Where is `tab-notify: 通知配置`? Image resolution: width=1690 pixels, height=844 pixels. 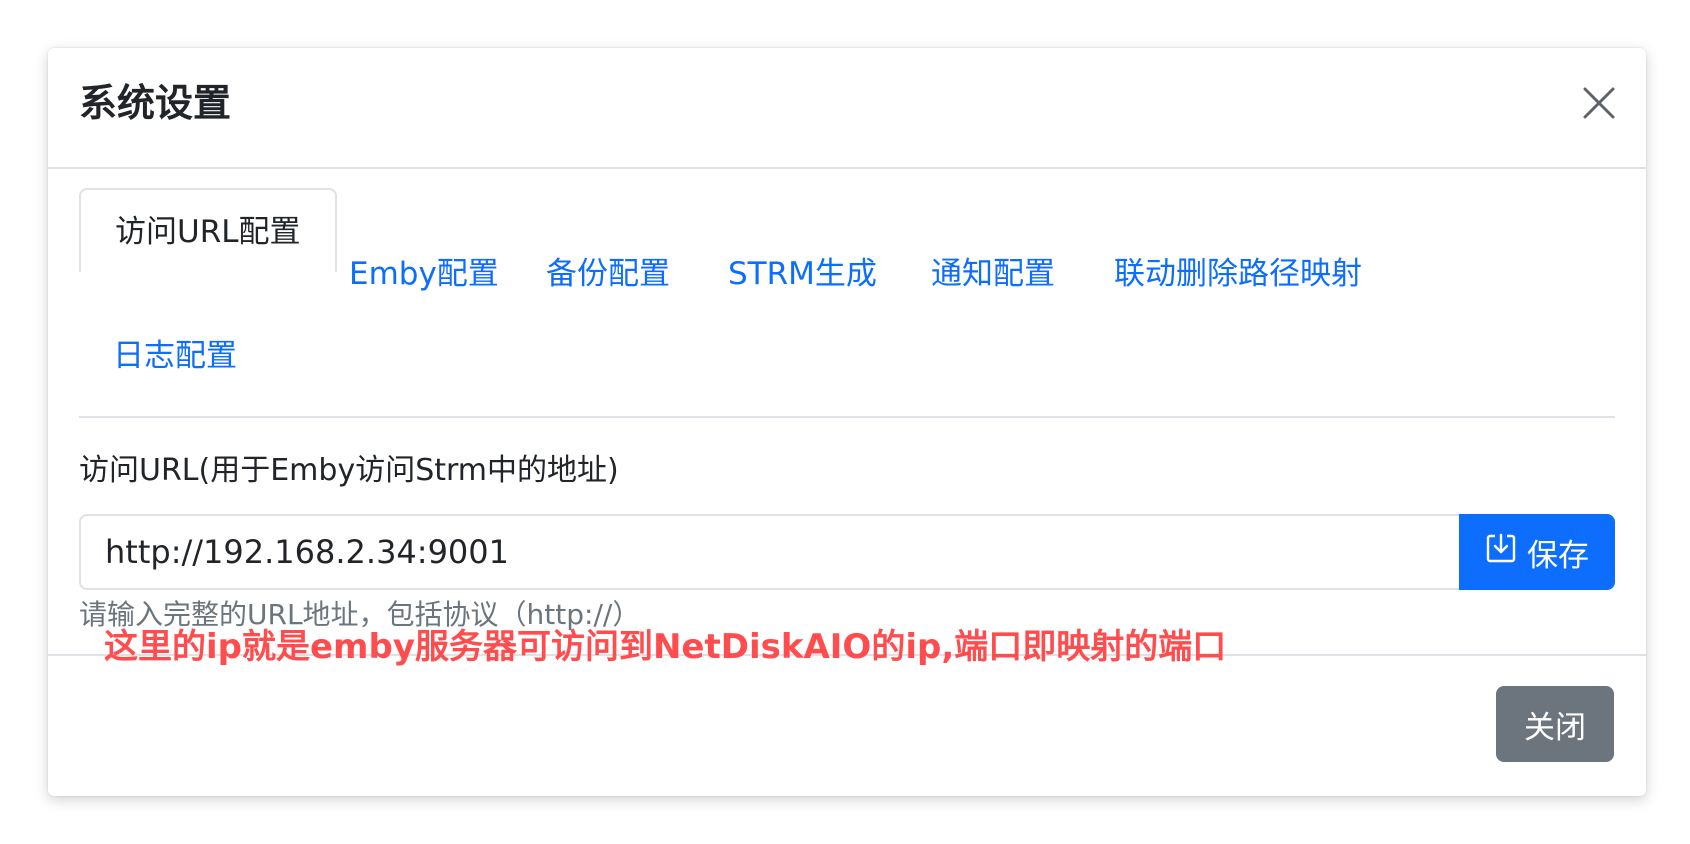
tab-notify: 通知配置 is located at coordinates (993, 274).